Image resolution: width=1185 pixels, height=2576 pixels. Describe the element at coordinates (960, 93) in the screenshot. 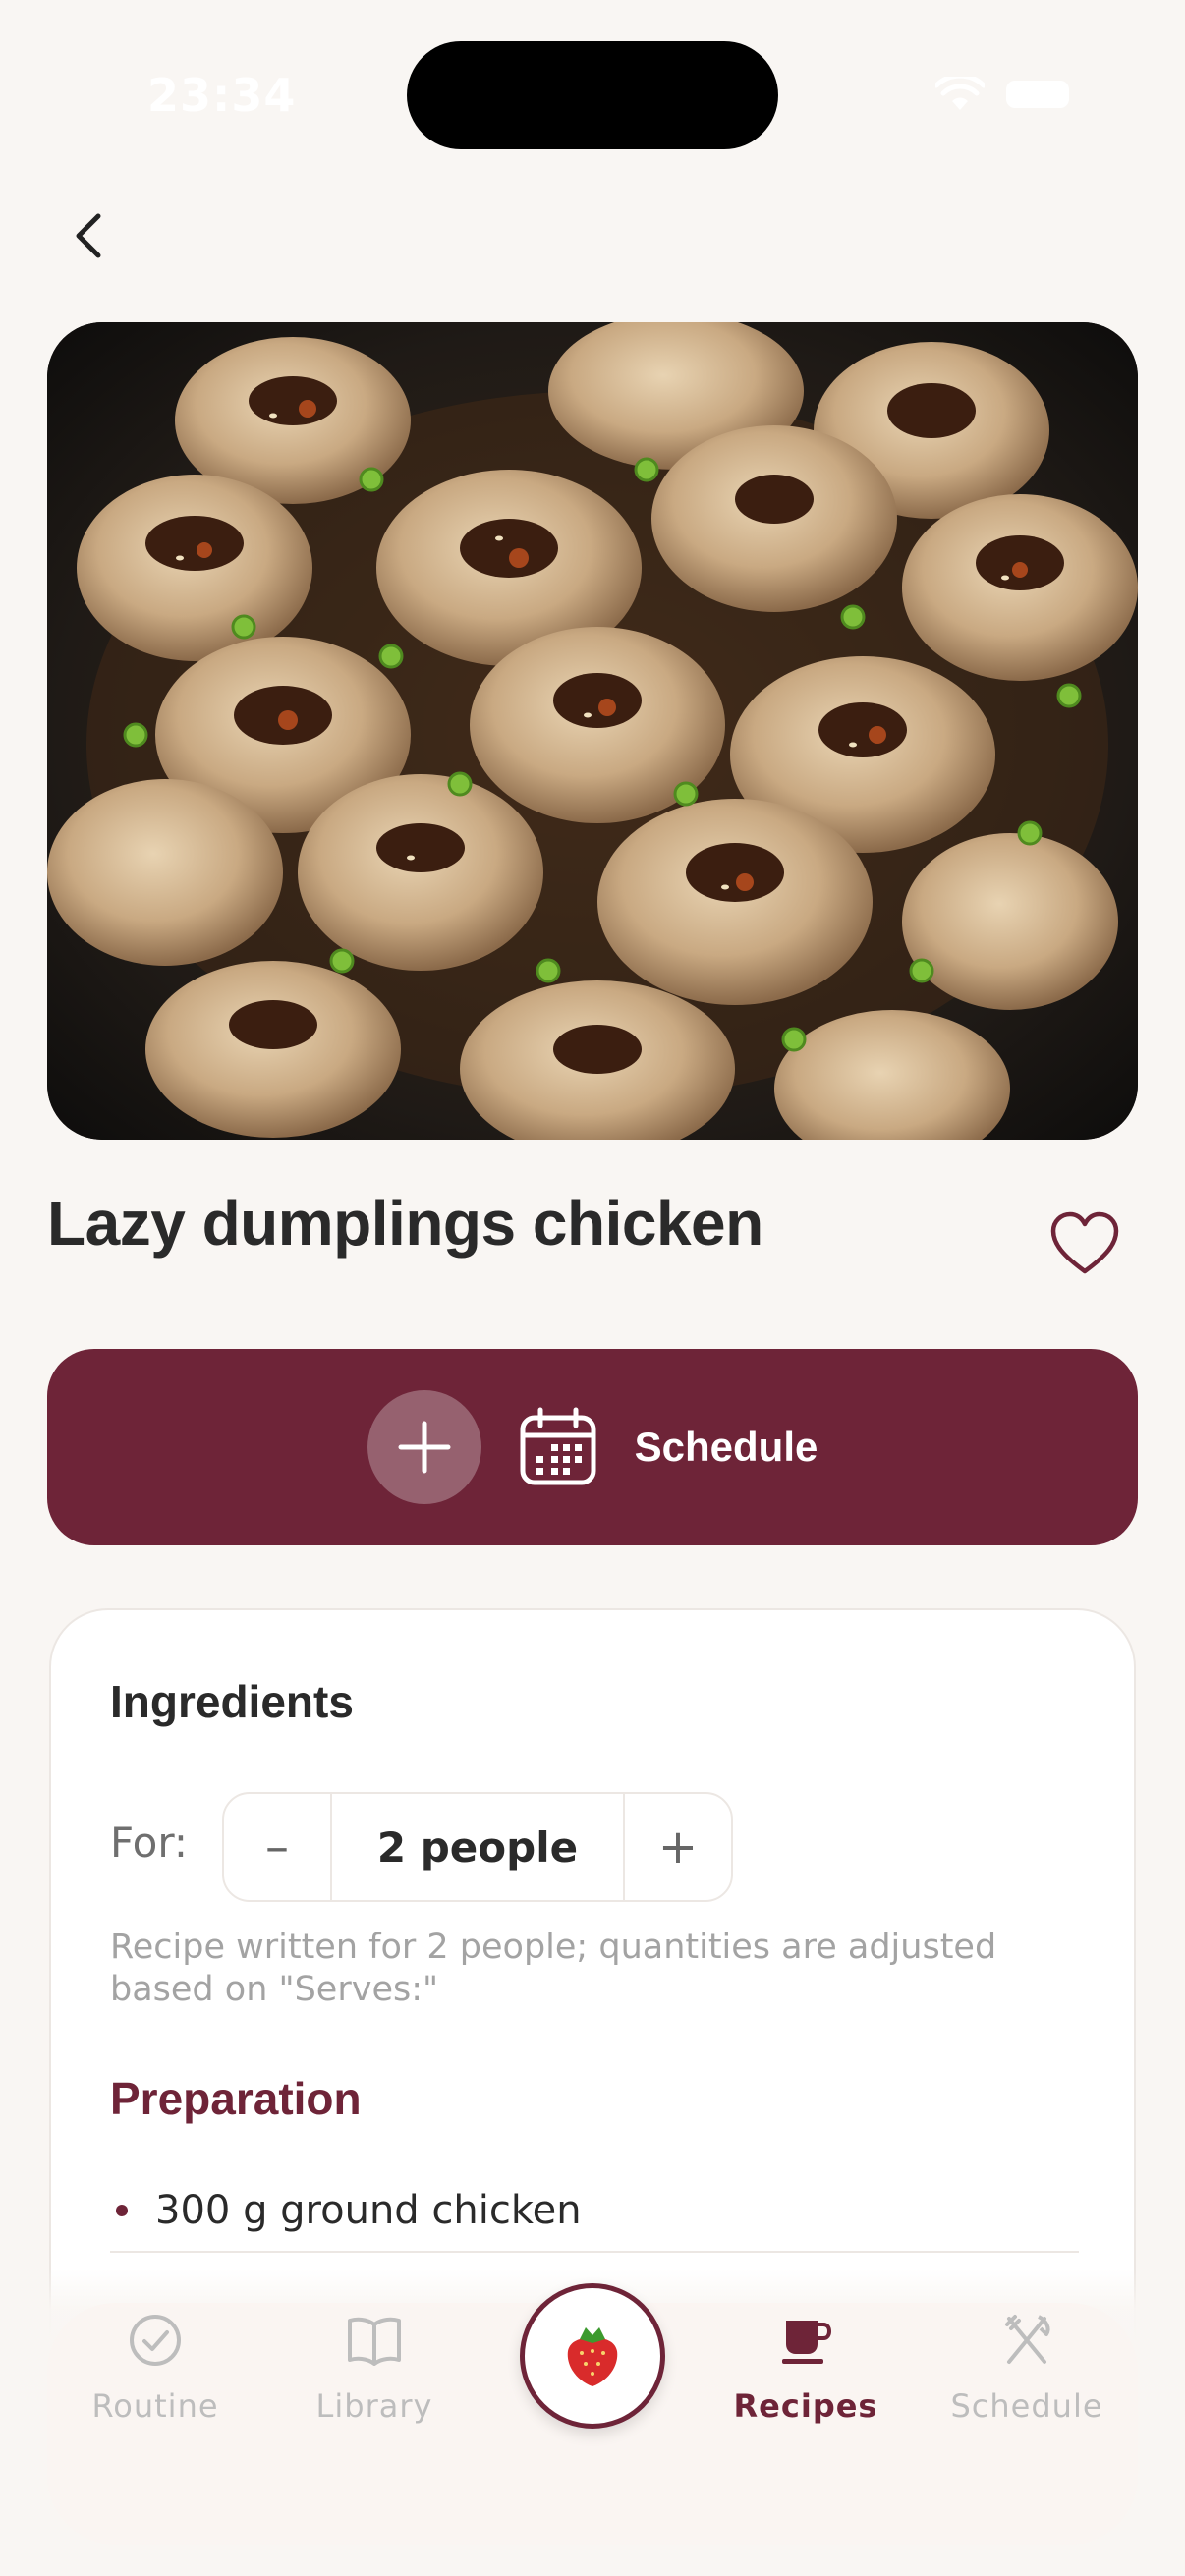

I see `wifi-icon` at that location.